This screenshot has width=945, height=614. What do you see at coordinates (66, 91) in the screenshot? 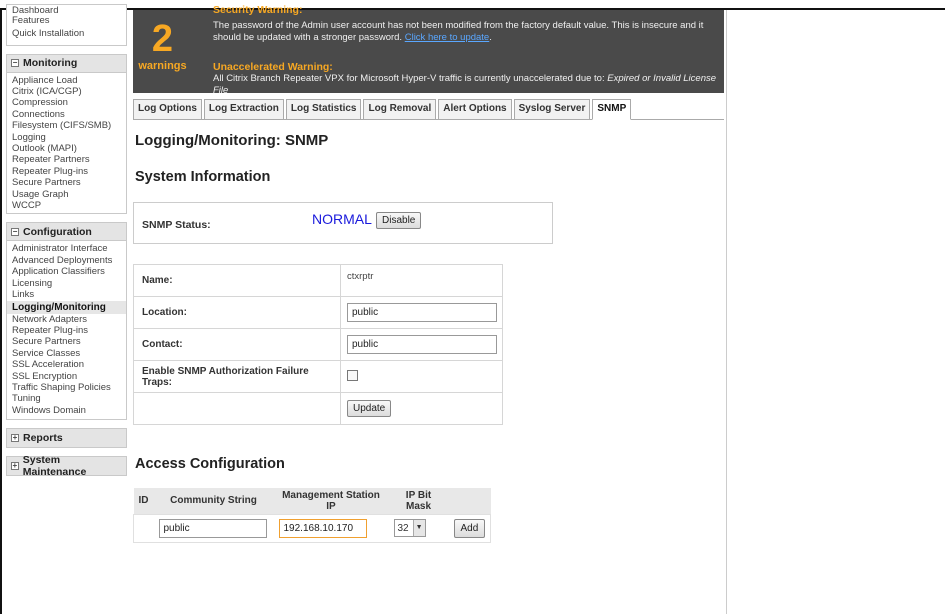
I see `sidebar-item-citrix-ica: Citrix (ICA/CGP)` at bounding box center [66, 91].